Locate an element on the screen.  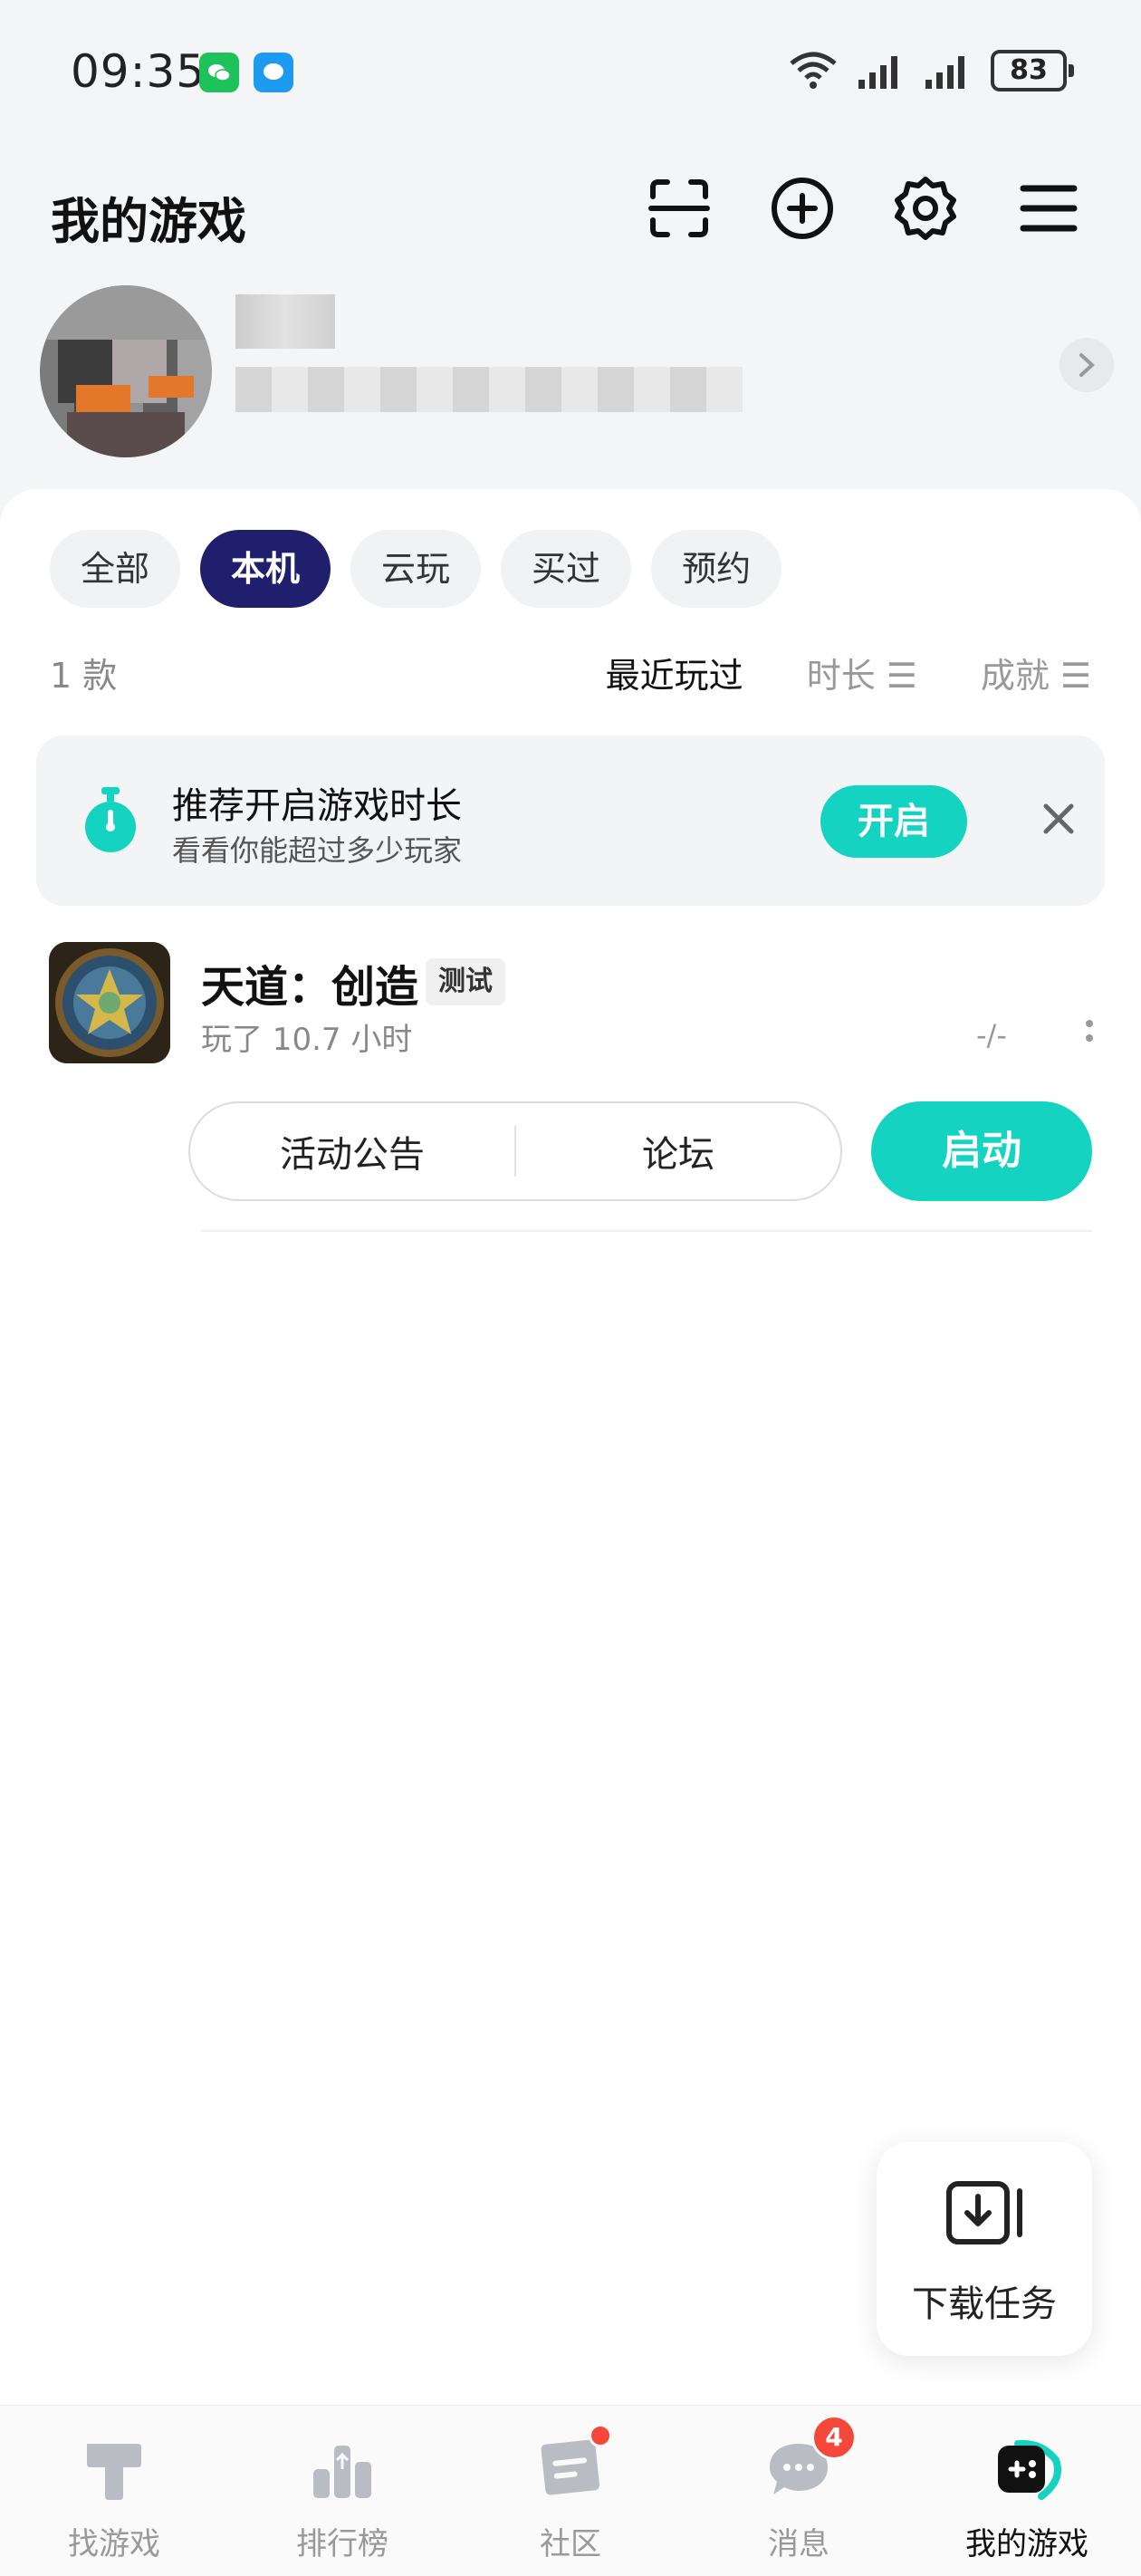
download-tasks-label: 下载任务 is located at coordinates (985, 2304).